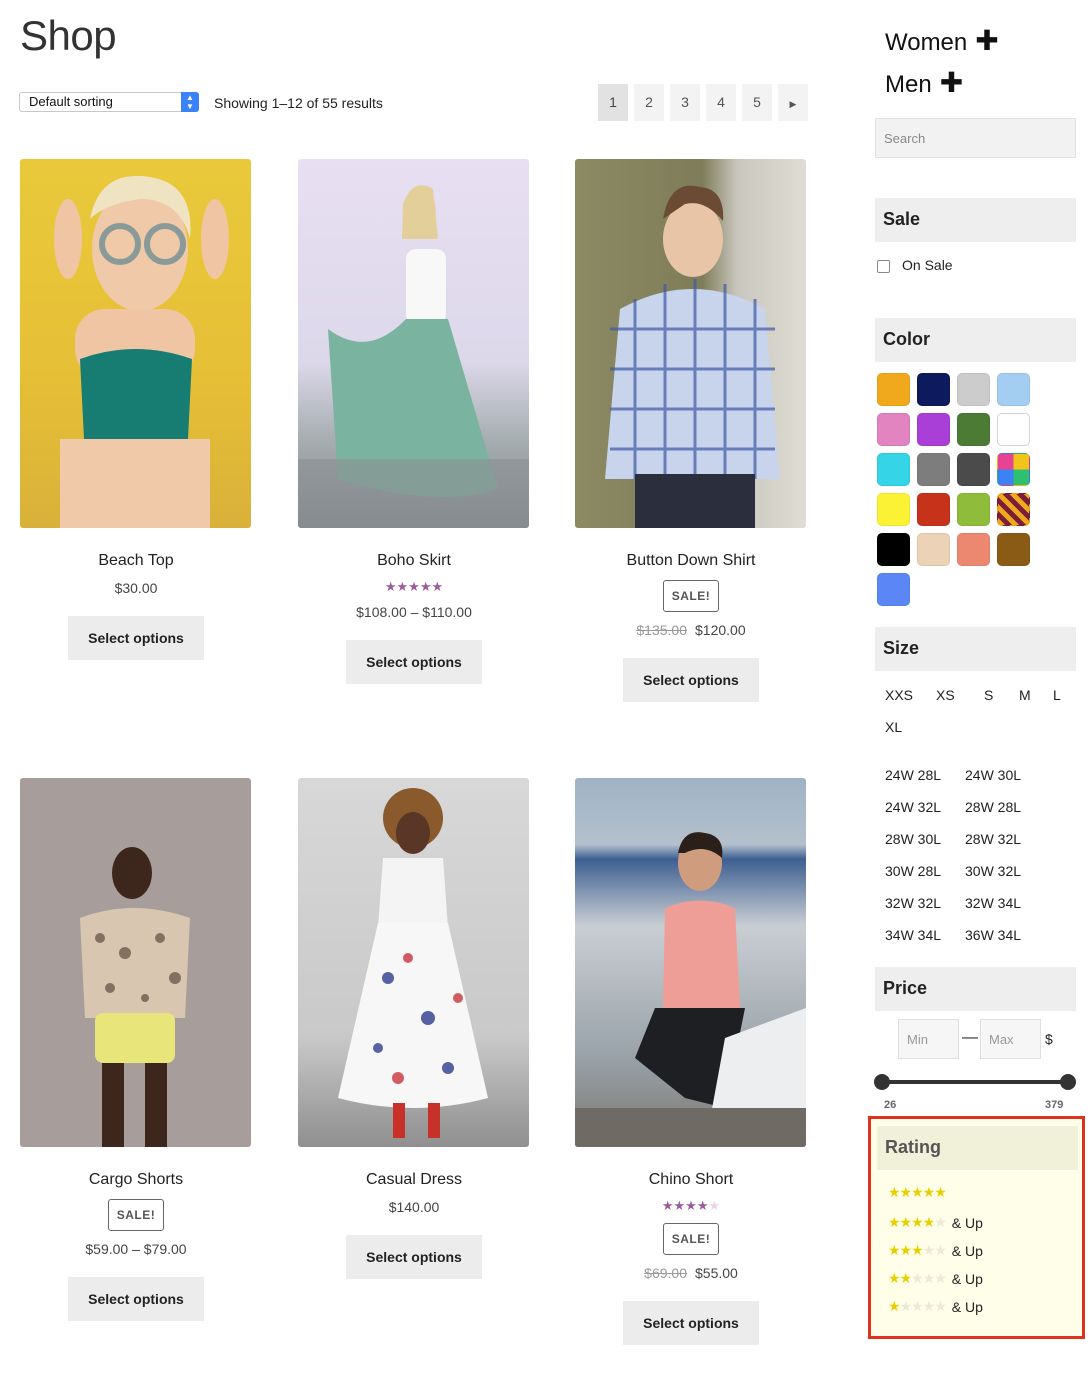  What do you see at coordinates (298, 103) in the screenshot?
I see `result-count: Showing 1–12 of 55 results` at bounding box center [298, 103].